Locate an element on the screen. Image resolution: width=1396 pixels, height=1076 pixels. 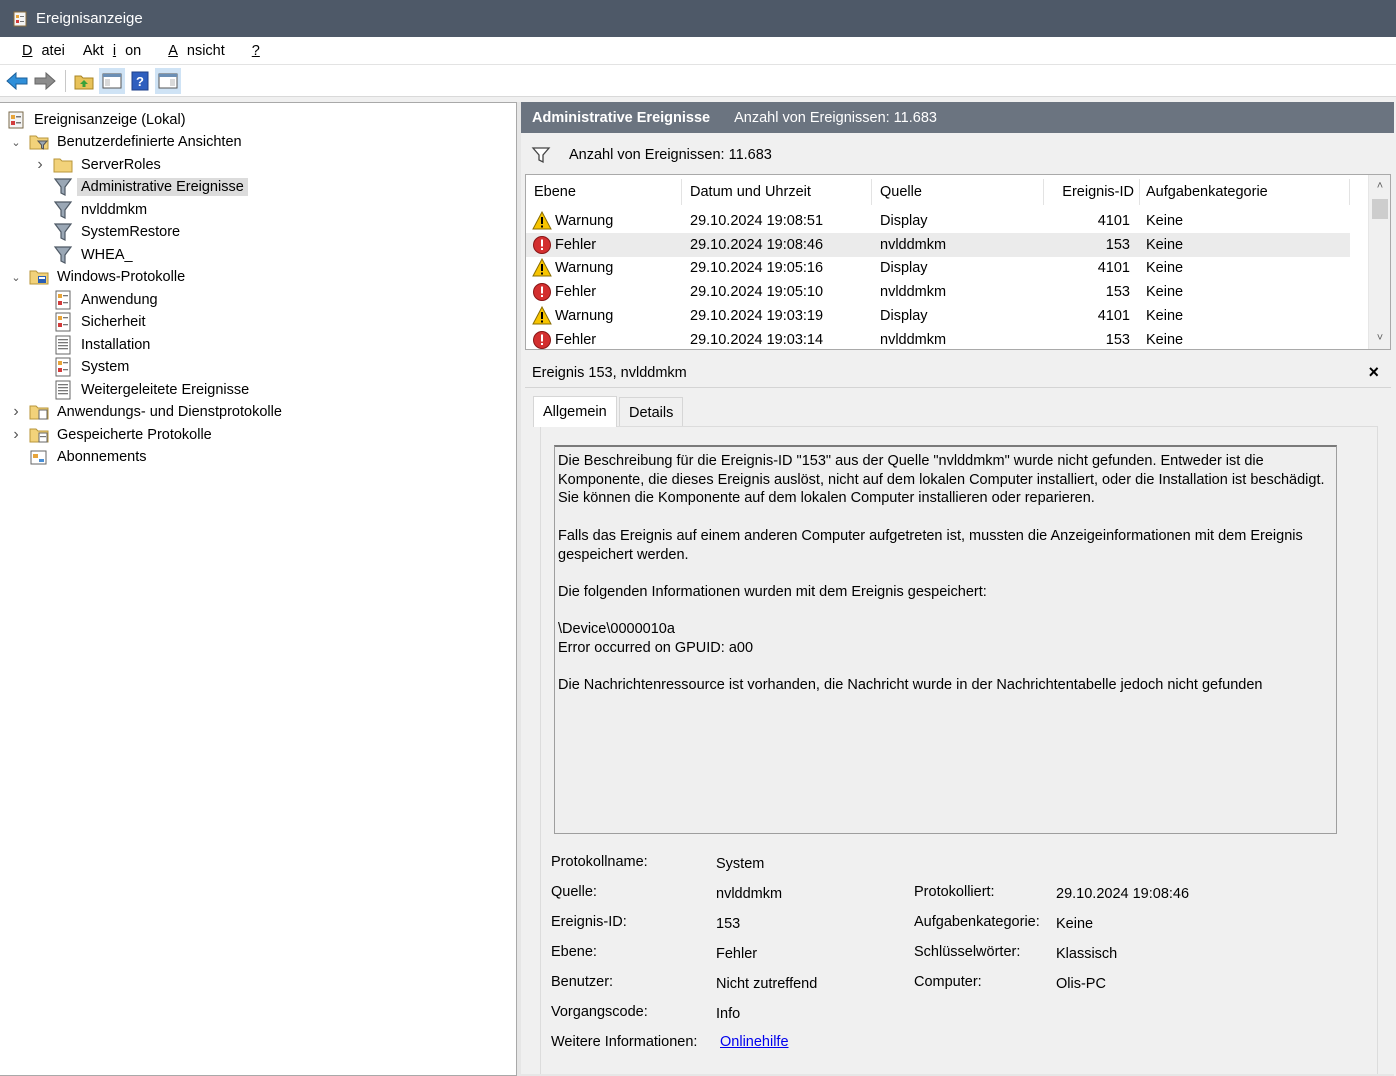
tree-item: Anwendung is located at coordinates (97, 300).